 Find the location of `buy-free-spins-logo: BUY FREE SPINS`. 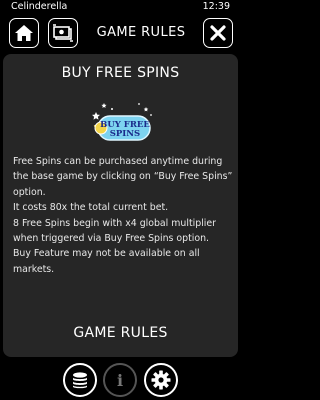

buy-free-spins-logo: BUY FREE SPINS is located at coordinates (123, 123).